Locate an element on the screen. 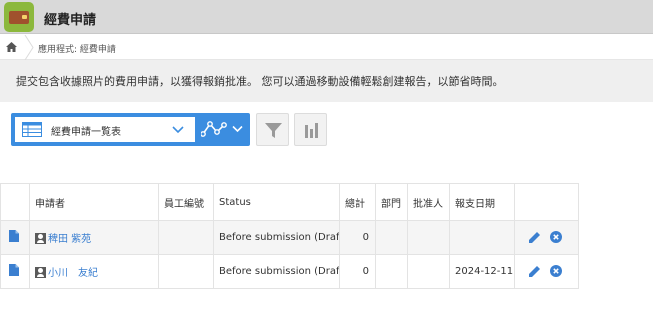  filter-icon is located at coordinates (273, 130).